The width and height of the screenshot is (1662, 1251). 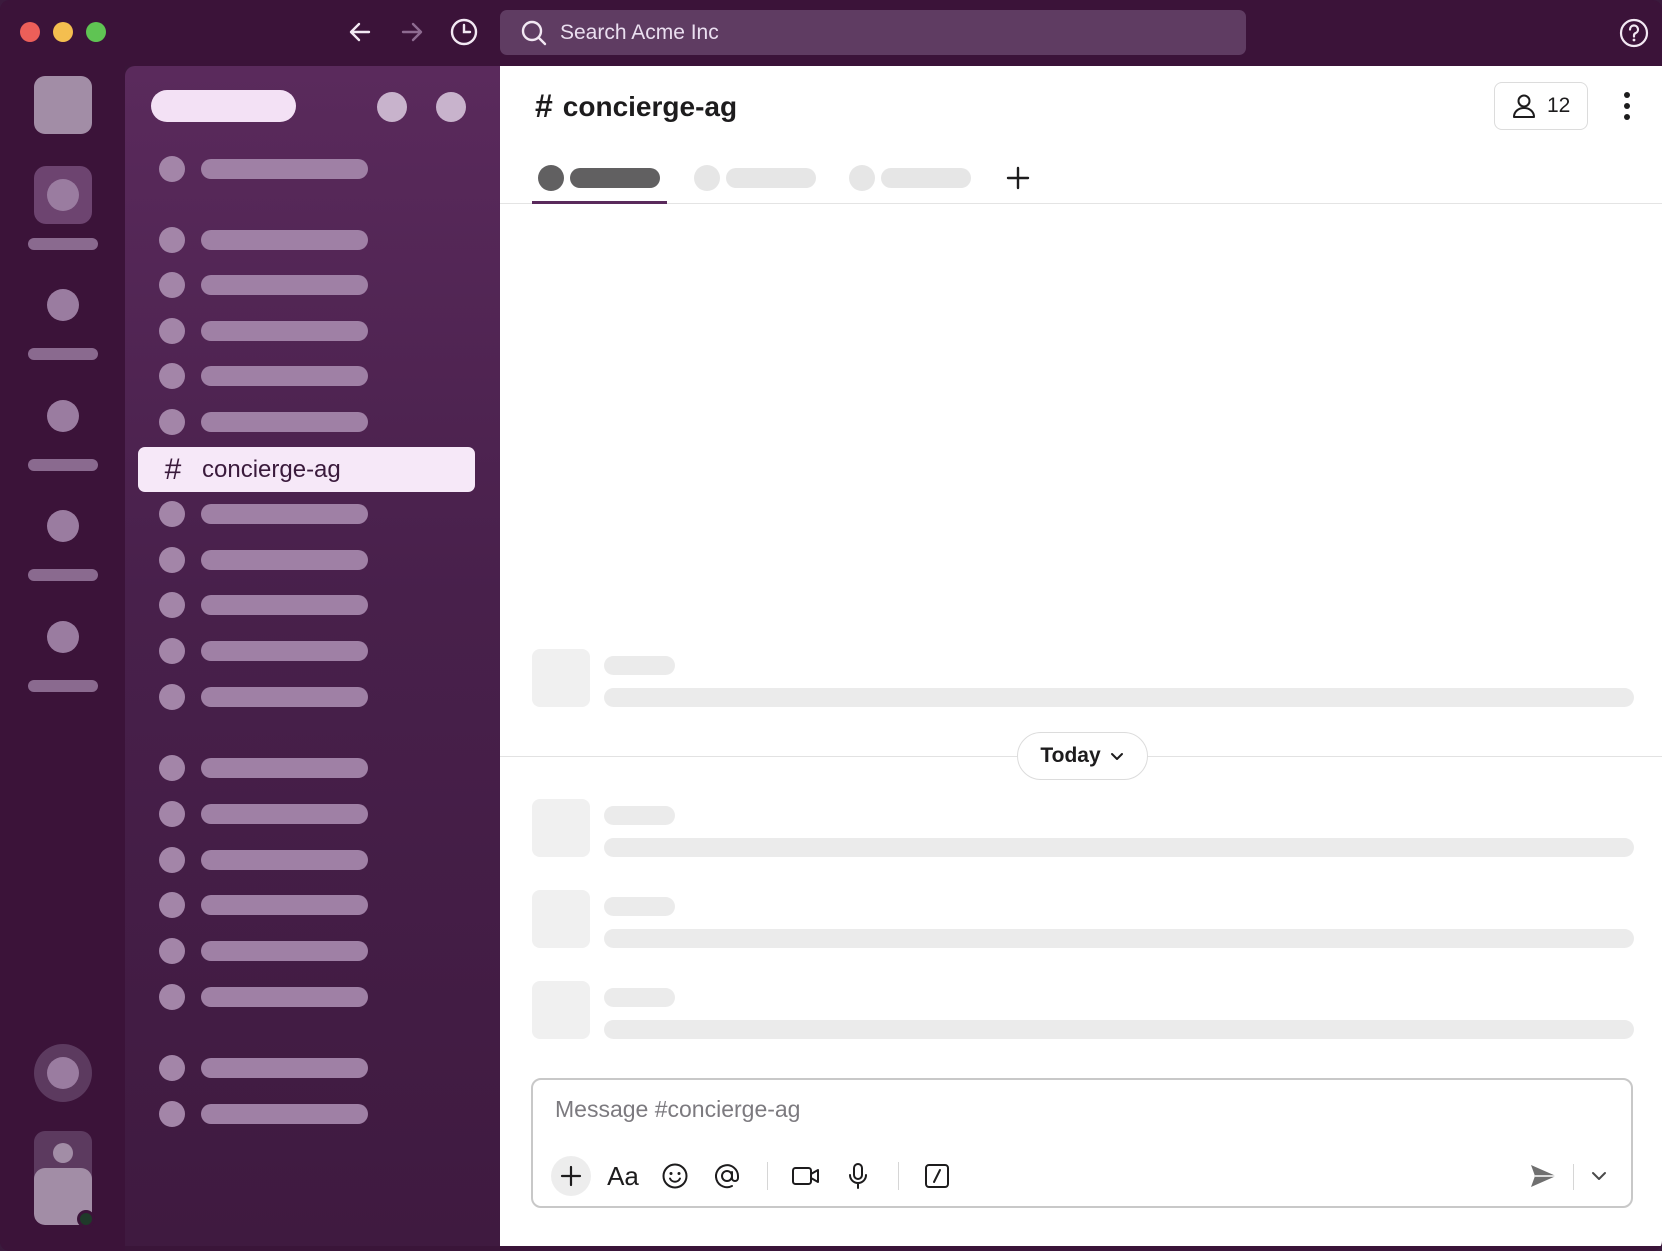 What do you see at coordinates (873, 32) in the screenshot?
I see `search-bar: Search Acme Inc` at bounding box center [873, 32].